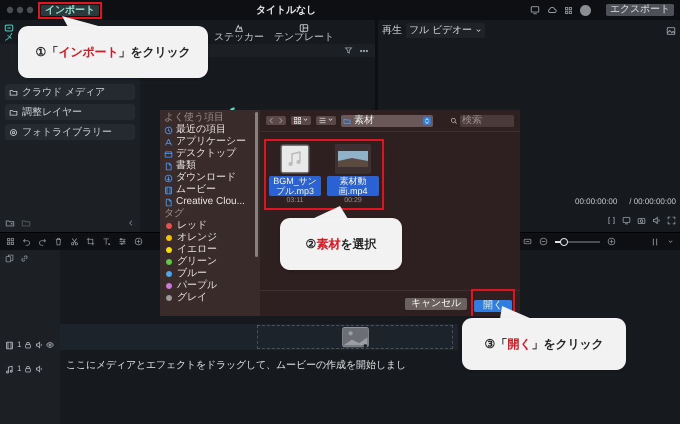 The image size is (680, 424). Describe the element at coordinates (210, 226) in the screenshot. I see `dialog-sidebar-item: レッド` at that location.